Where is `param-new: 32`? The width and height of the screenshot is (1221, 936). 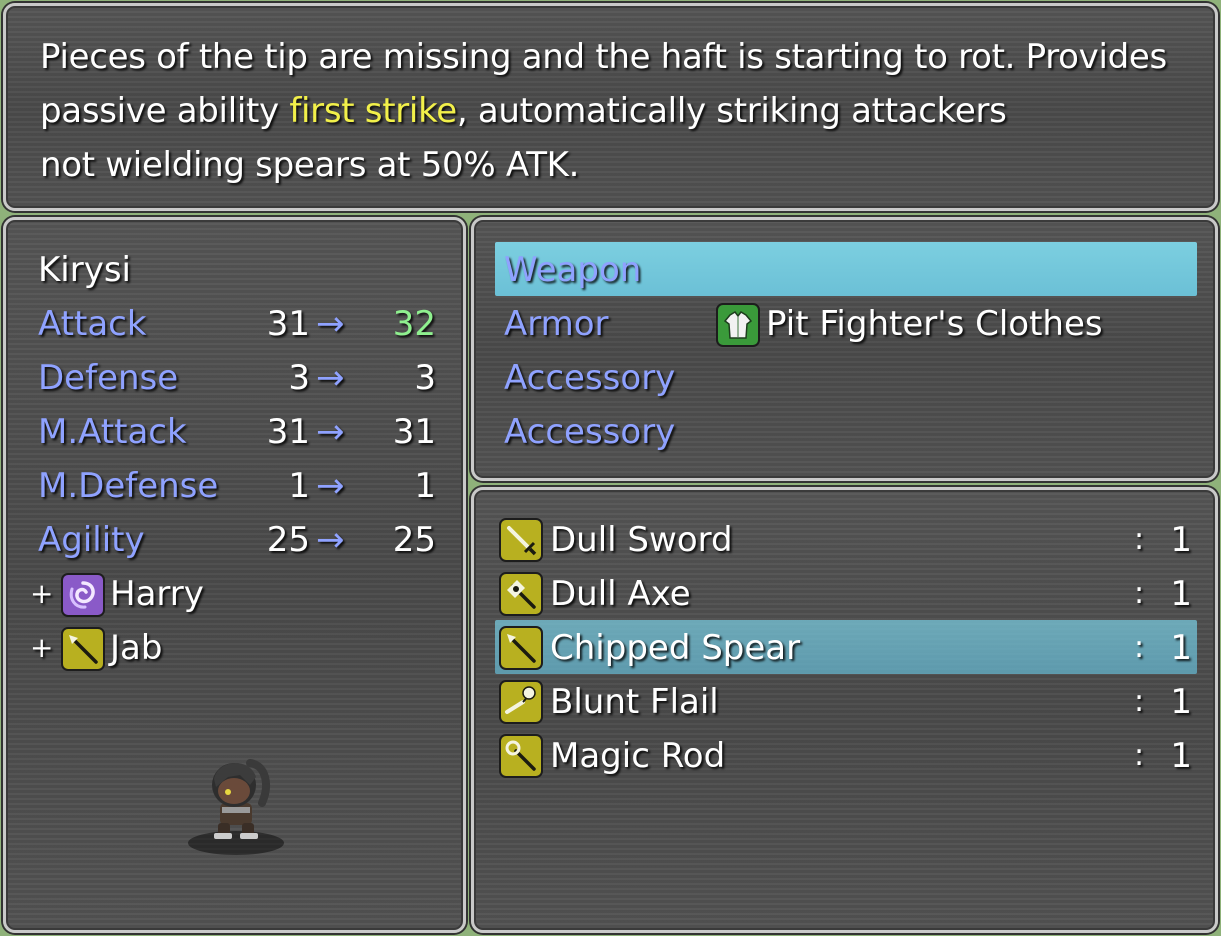 param-new: 32 is located at coordinates (414, 324).